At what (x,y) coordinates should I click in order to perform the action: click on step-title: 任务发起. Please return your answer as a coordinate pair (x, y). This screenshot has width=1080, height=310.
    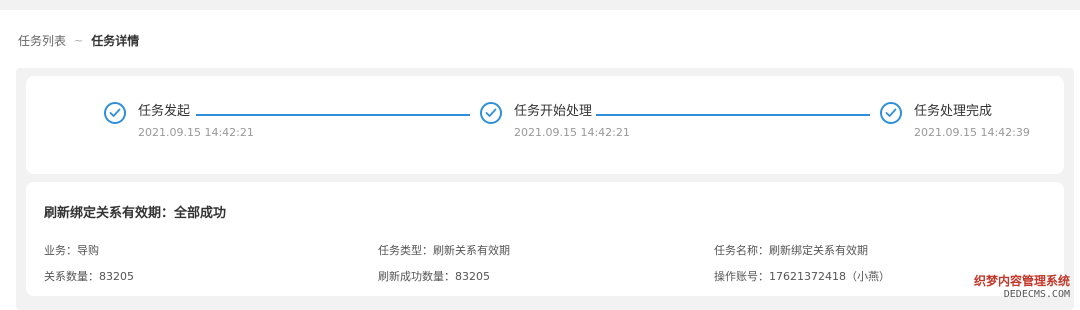
    Looking at the image, I should click on (164, 111).